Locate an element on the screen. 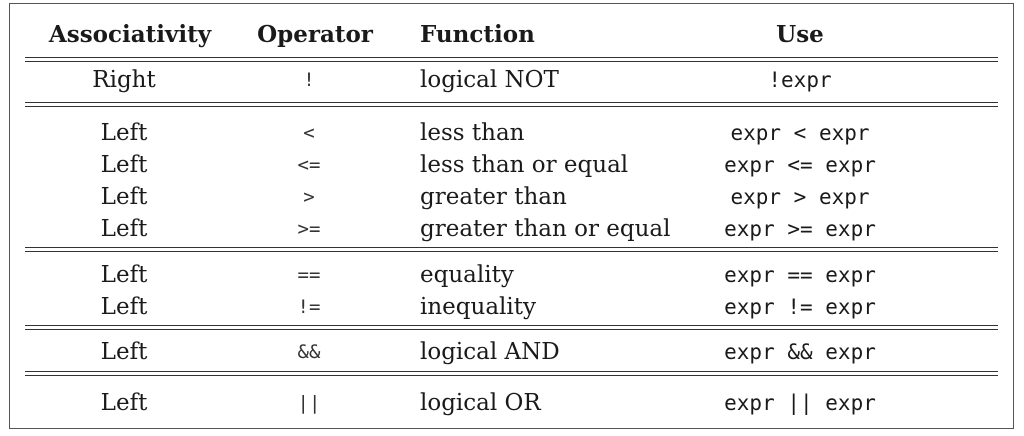 This screenshot has height=436, width=1024. header-use: Use is located at coordinates (800, 34).